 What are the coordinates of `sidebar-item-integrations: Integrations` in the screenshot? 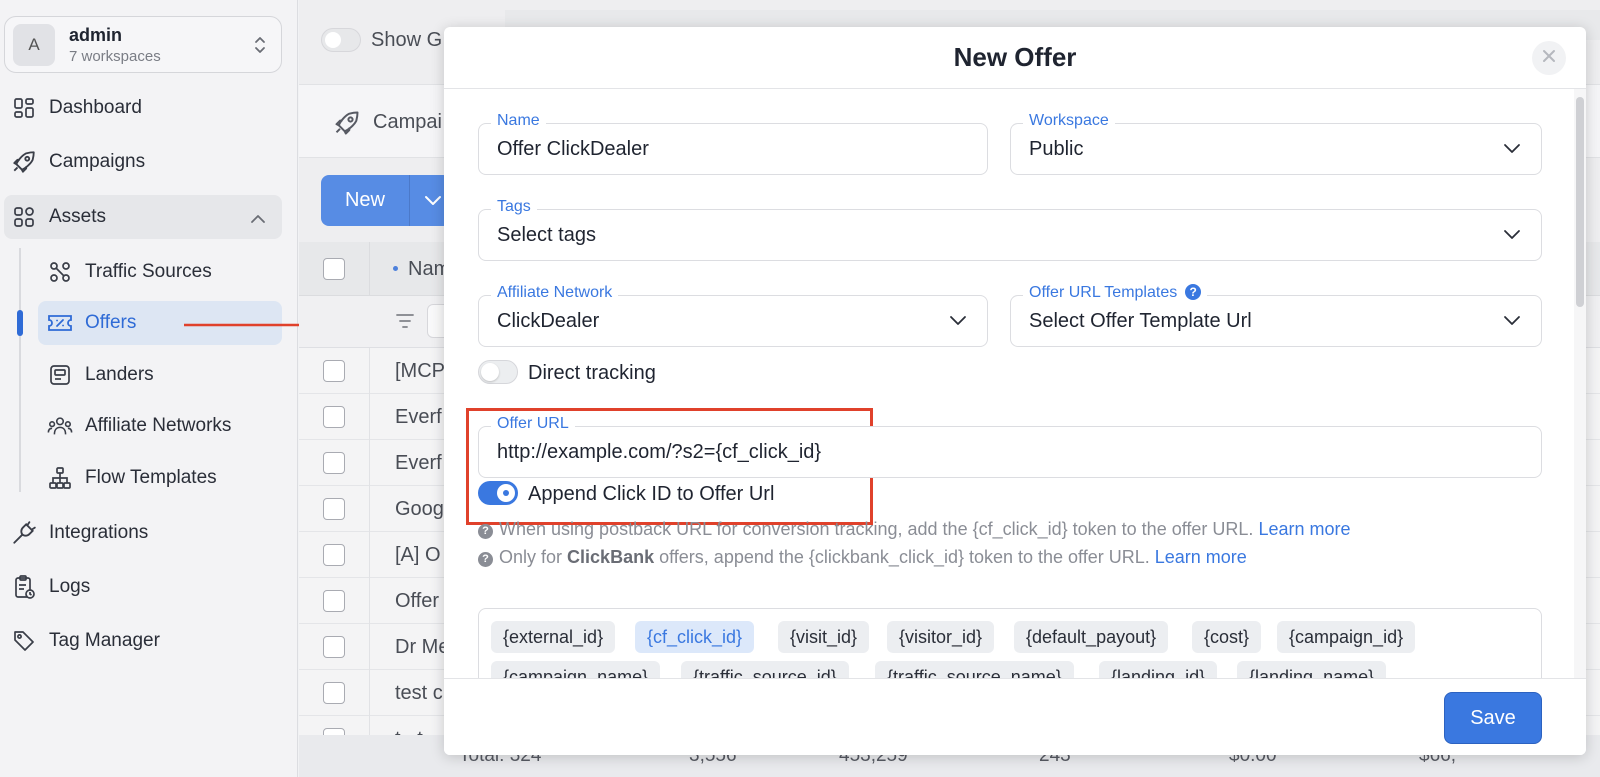 It's located at (141, 533).